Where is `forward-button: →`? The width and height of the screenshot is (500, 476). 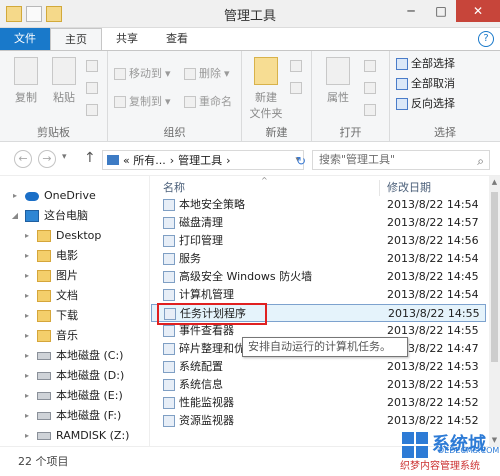 forward-button: → is located at coordinates (47, 159).